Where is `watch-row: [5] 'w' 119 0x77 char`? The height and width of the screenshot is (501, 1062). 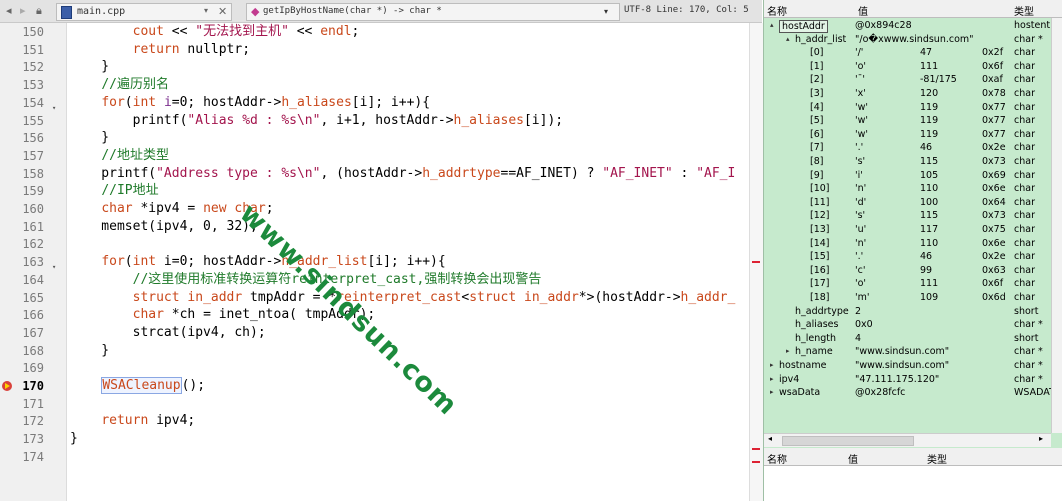 watch-row: [5] 'w' 119 0x77 char is located at coordinates (913, 121).